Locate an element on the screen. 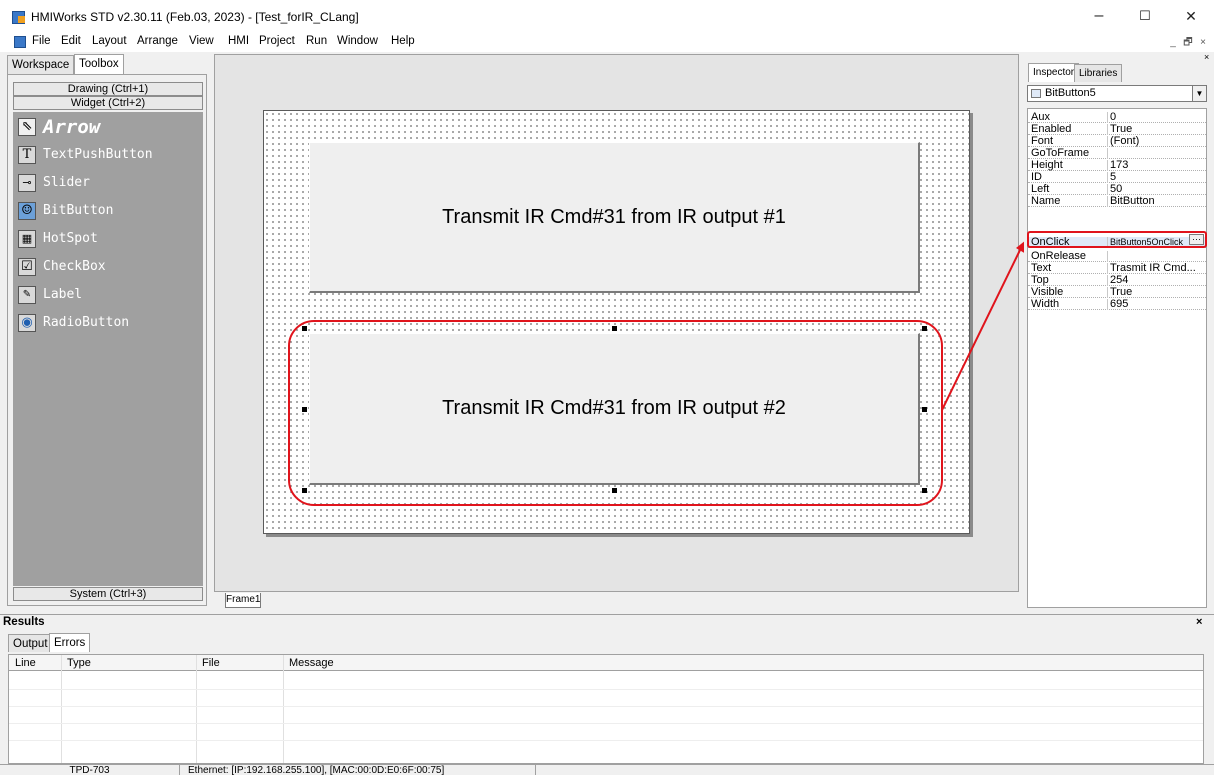 The image size is (1214, 775). prop-row-visible: Visible True is located at coordinates (1117, 292).